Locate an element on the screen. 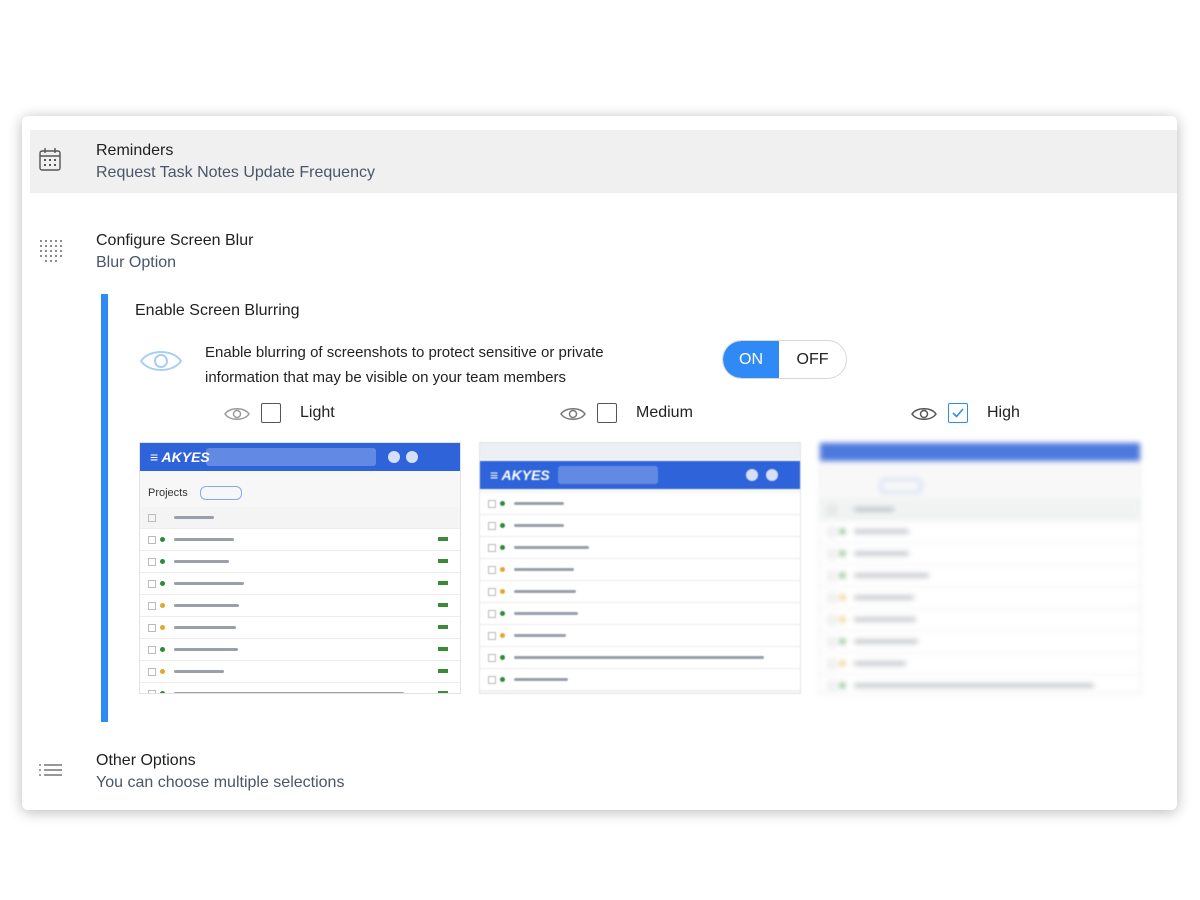 This screenshot has height=900, width=1200. calendar-icon is located at coordinates (50, 160).